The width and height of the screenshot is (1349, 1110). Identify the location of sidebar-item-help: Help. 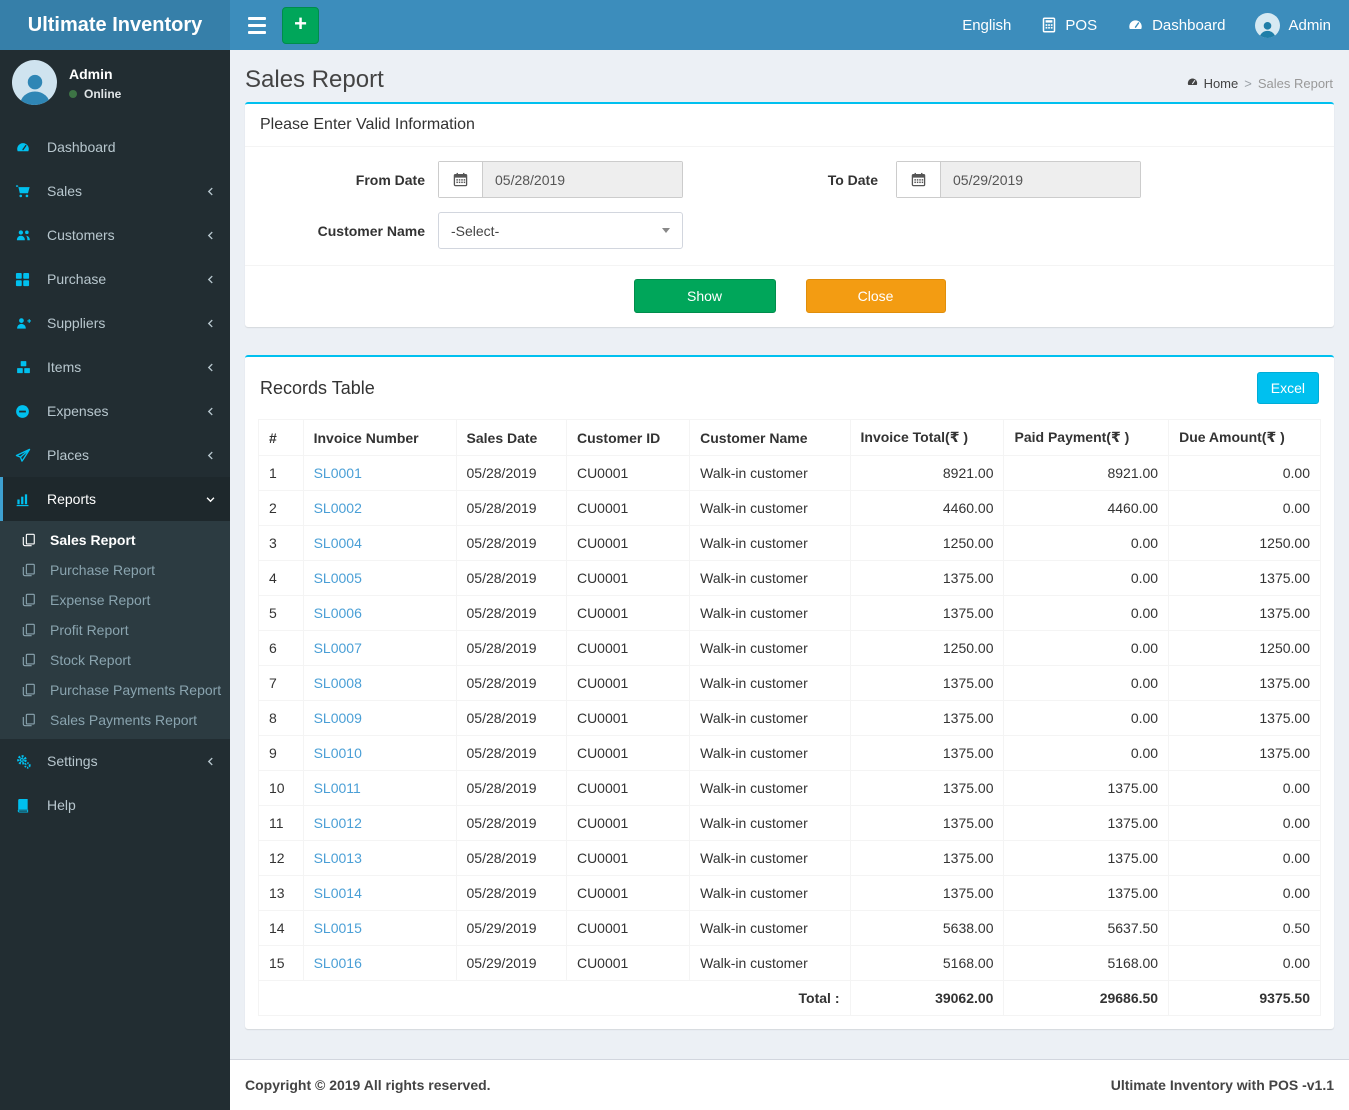
(115, 805).